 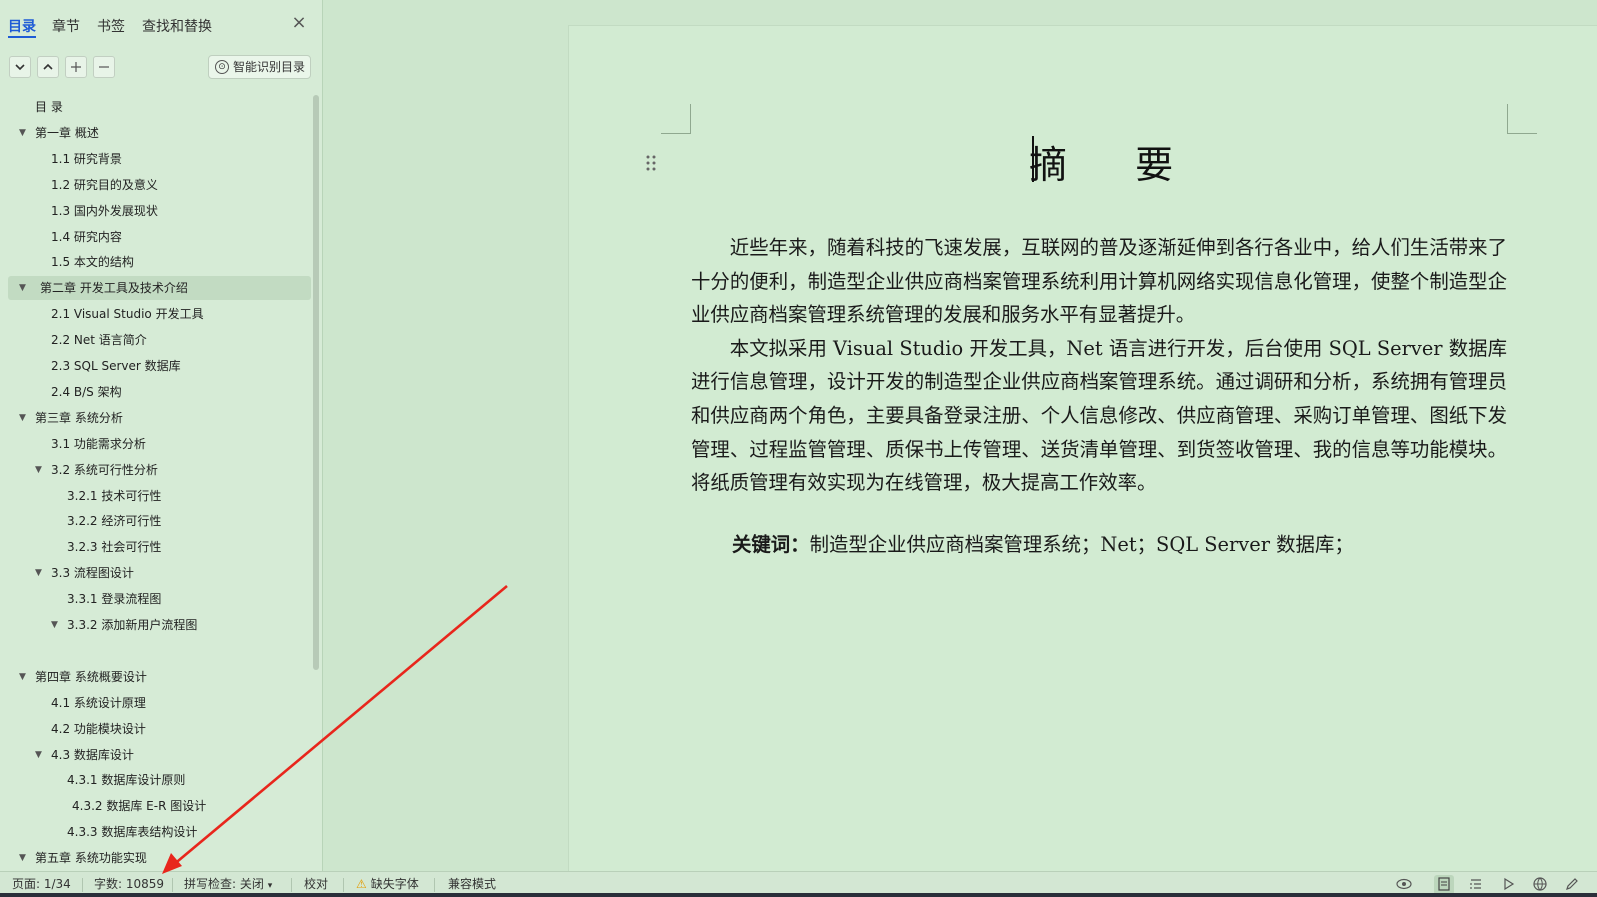 What do you see at coordinates (104, 184) in the screenshot?
I see `toc-item-label: 1.2 研究目的及意义` at bounding box center [104, 184].